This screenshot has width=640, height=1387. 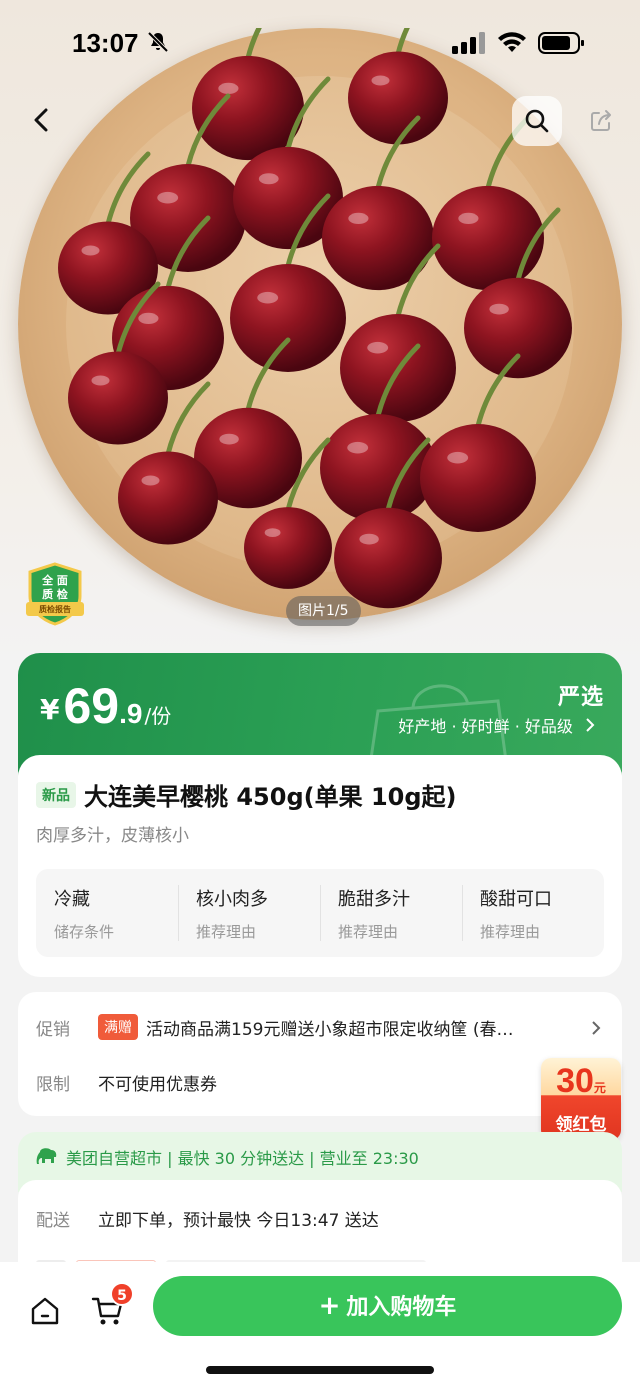 I want to click on home-icon, so click(x=45, y=1311).